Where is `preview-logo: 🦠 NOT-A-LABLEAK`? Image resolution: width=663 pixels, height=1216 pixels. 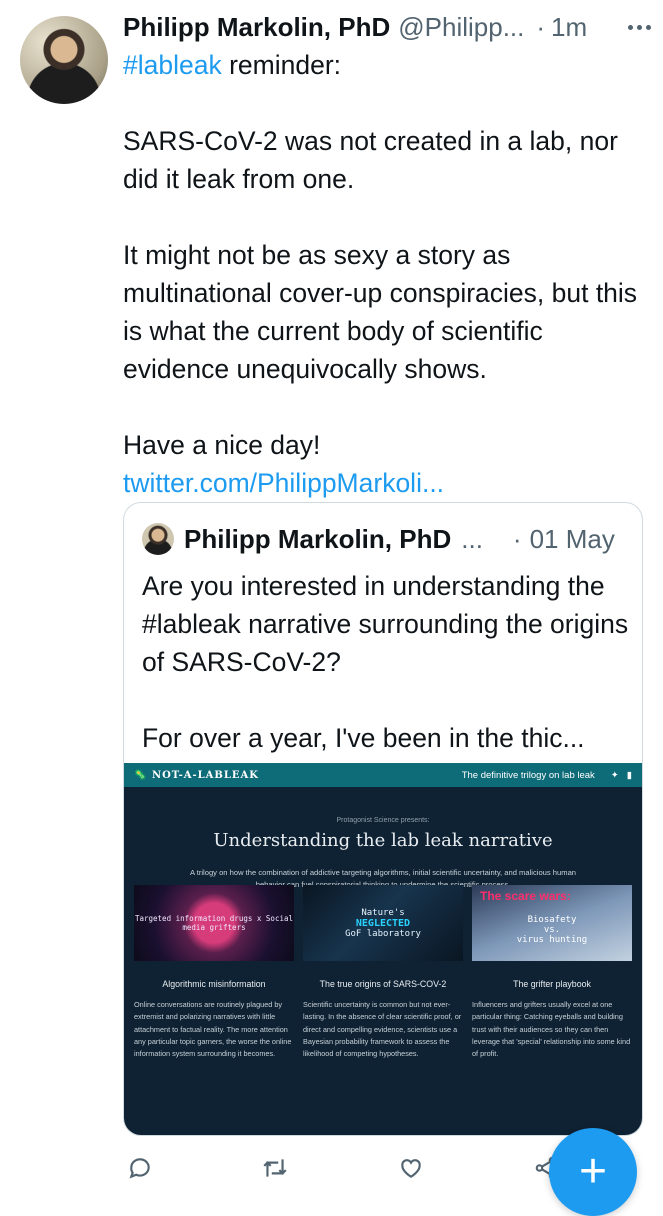 preview-logo: 🦠 NOT-A-LABLEAK is located at coordinates (196, 775).